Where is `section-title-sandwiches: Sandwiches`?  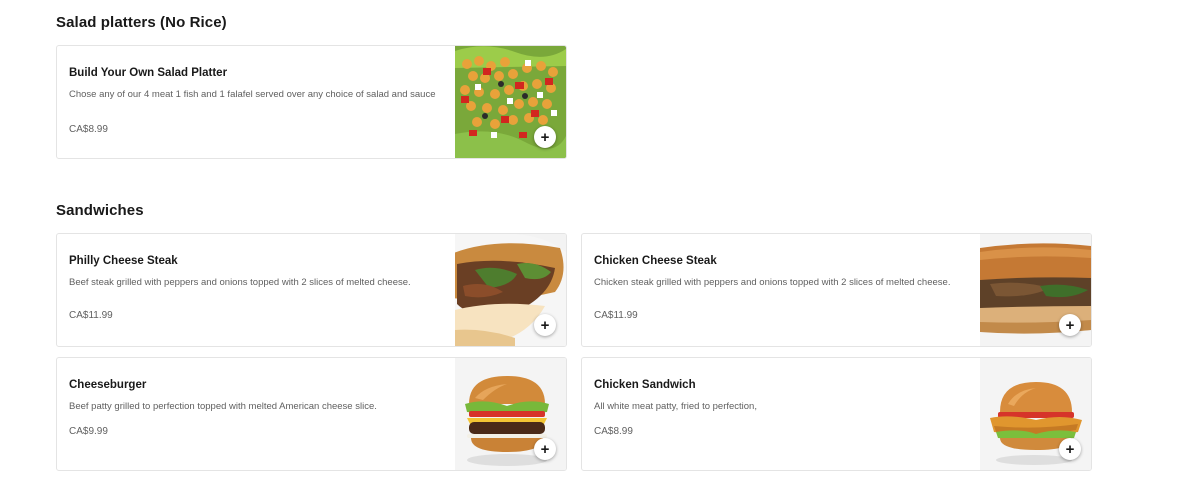 section-title-sandwiches: Sandwiches is located at coordinates (100, 210).